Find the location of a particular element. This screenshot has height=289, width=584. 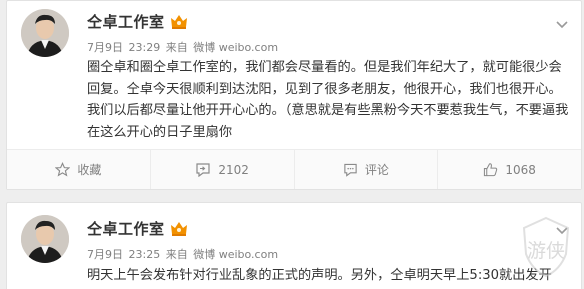

action-bar: 收藏 2102 评论 1068 is located at coordinates (294, 169).